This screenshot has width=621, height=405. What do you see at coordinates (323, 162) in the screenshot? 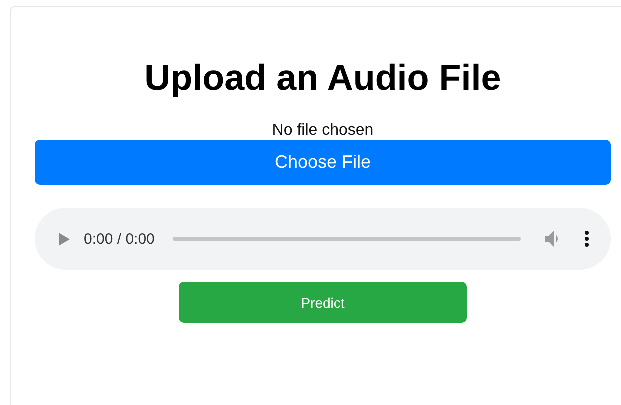
I see `choose-file-button: Choose File` at bounding box center [323, 162].